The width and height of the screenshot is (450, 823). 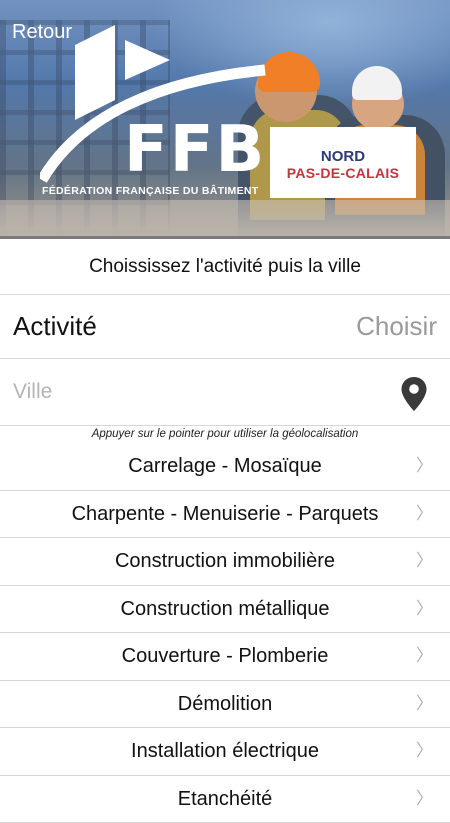 I want to click on activity-list-item-label: Charpente - Menuiserie - Parquets, so click(x=225, y=514).